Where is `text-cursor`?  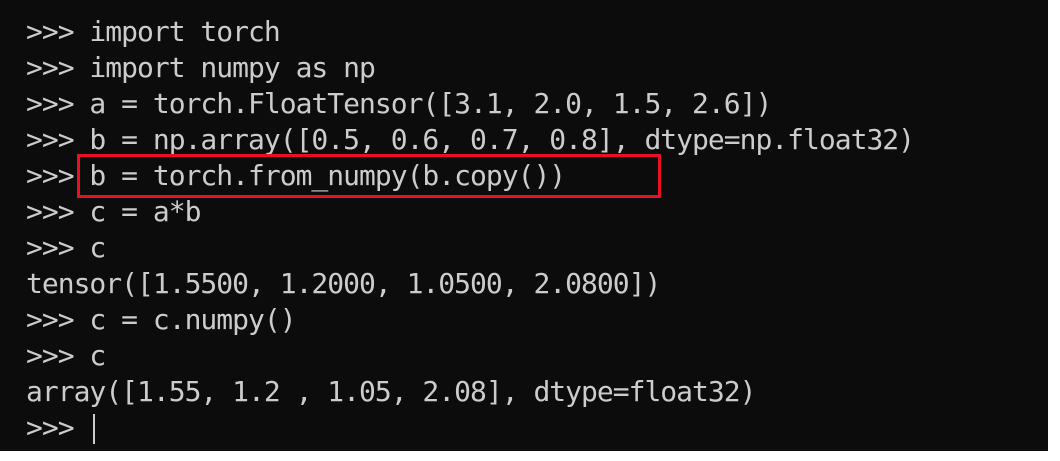 text-cursor is located at coordinates (94, 429).